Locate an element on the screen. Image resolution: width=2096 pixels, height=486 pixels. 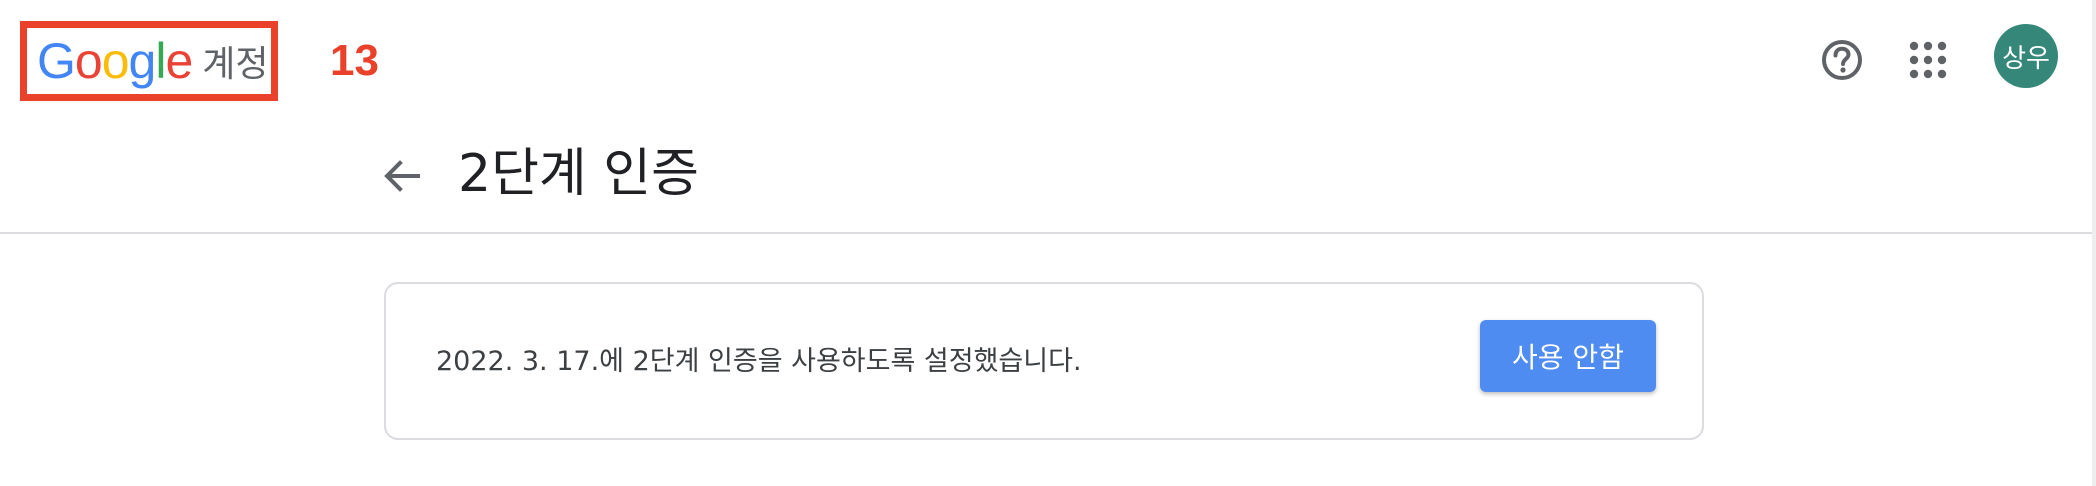
page-title: 2단계 인증 is located at coordinates (578, 174).